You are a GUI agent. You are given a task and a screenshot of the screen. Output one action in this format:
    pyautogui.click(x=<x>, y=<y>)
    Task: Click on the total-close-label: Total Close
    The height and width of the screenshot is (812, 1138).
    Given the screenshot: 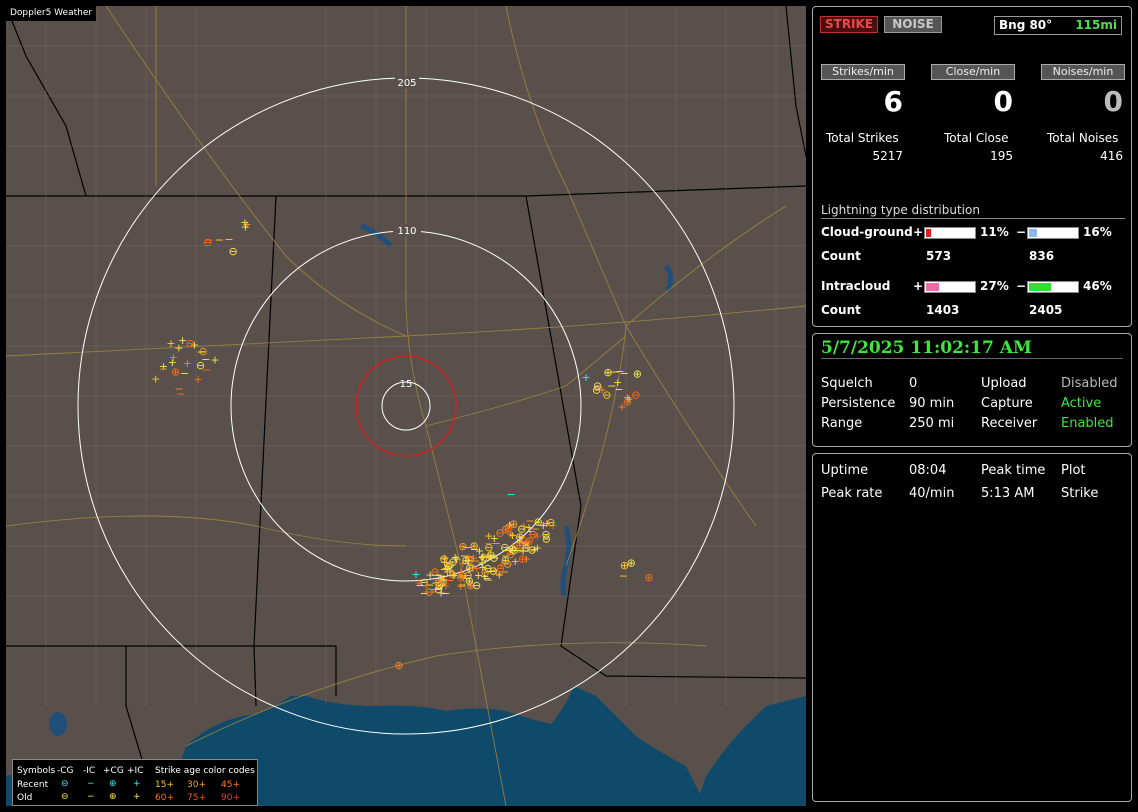 What is the action you would take?
    pyautogui.click(x=976, y=138)
    